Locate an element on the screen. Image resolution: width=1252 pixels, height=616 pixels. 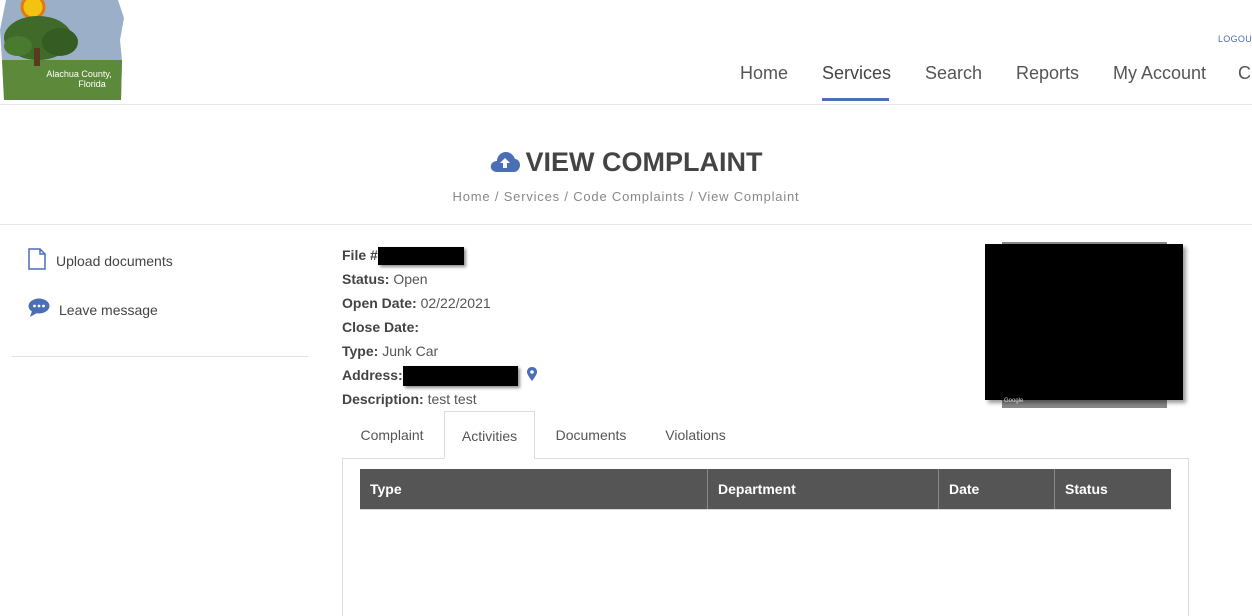
tab-activities: Activities is located at coordinates (489, 435).